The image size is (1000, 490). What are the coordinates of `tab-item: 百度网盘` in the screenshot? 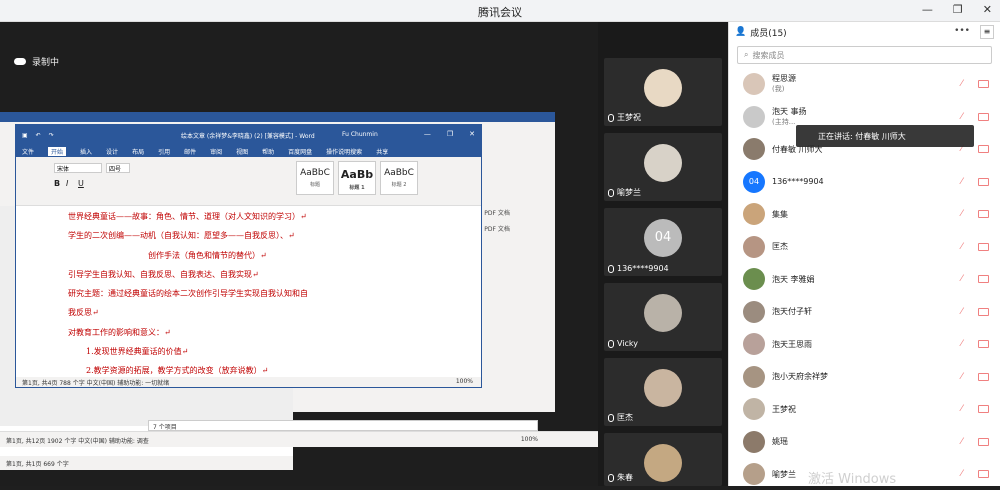 It's located at (300, 151).